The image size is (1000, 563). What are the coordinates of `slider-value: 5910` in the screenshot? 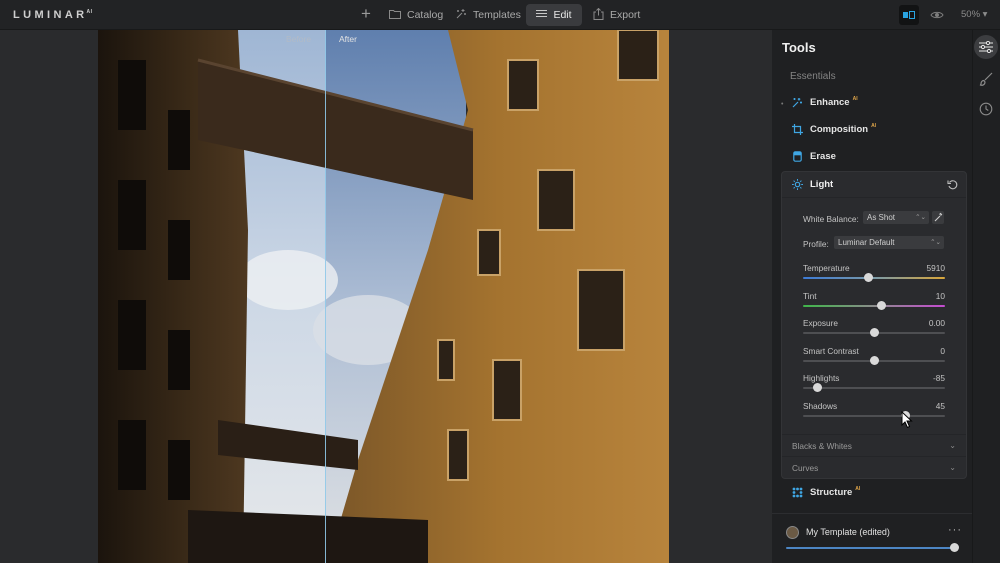 It's located at (935, 268).